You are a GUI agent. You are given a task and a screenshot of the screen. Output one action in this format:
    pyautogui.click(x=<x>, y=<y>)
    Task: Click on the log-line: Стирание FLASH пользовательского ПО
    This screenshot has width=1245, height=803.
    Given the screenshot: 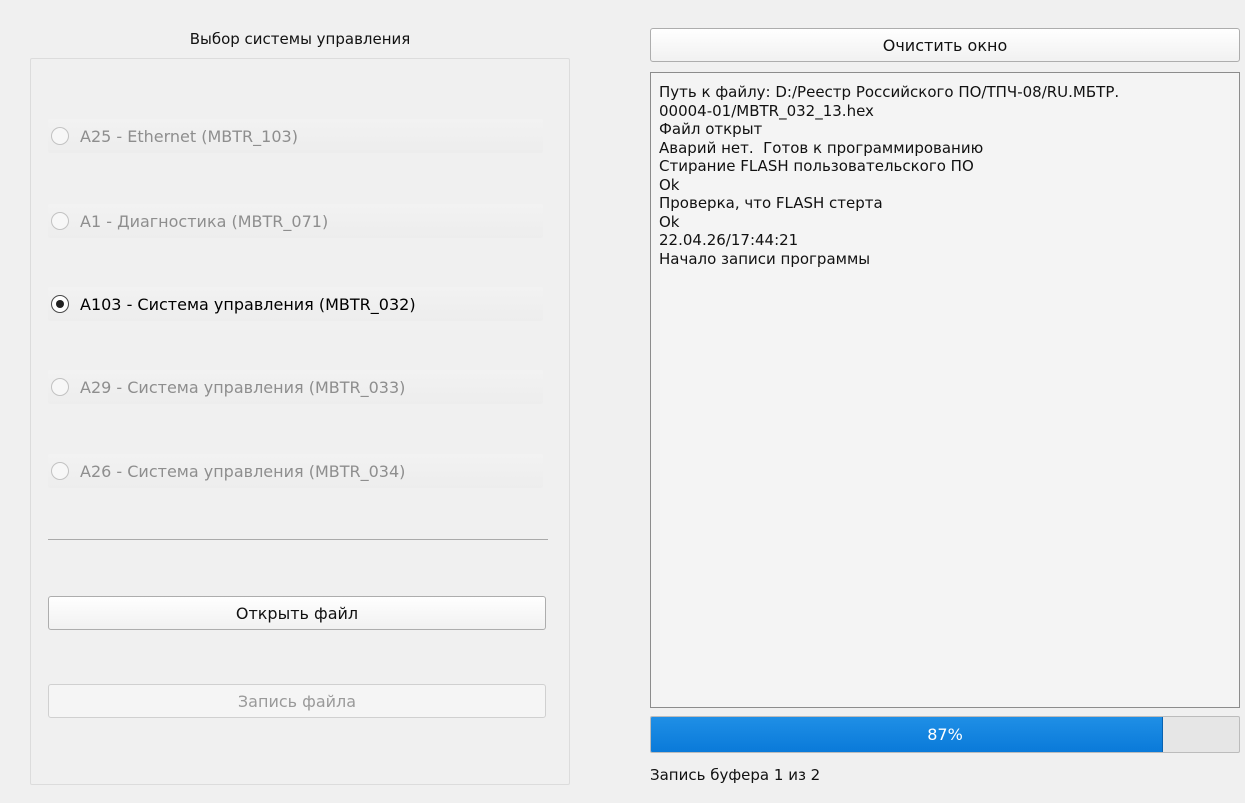 What is the action you would take?
    pyautogui.click(x=816, y=166)
    